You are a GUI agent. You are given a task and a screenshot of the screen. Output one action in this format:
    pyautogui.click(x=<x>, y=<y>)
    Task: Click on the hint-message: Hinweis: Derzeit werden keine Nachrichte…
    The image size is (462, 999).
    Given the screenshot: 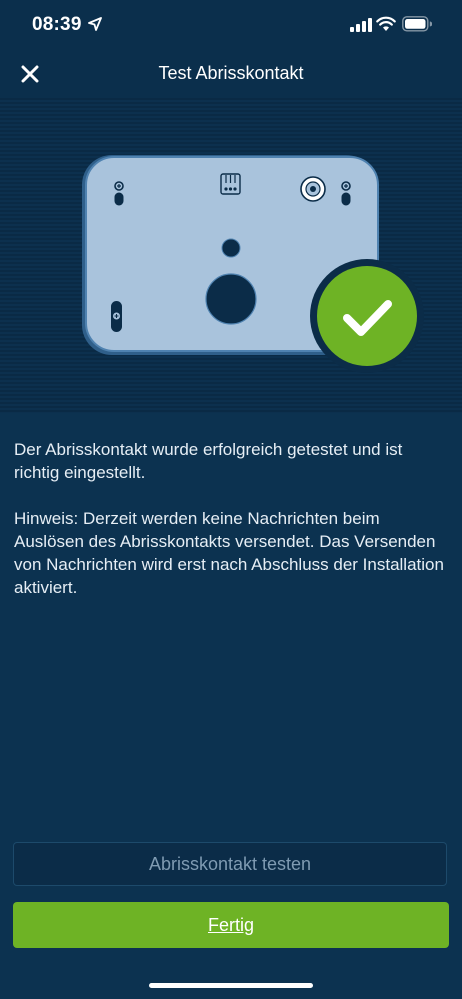 What is the action you would take?
    pyautogui.click(x=229, y=553)
    